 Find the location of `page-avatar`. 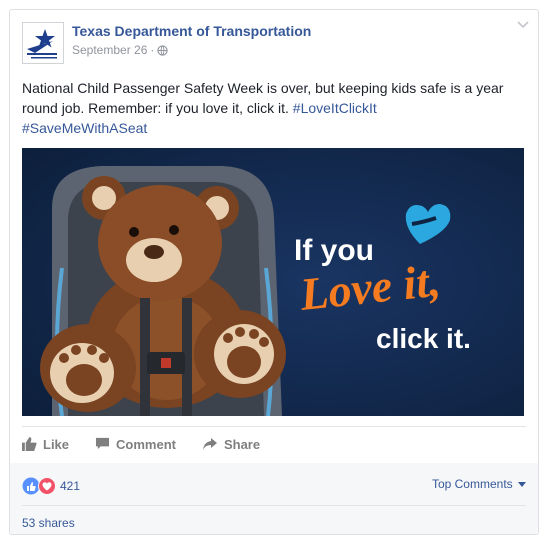

page-avatar is located at coordinates (43, 43).